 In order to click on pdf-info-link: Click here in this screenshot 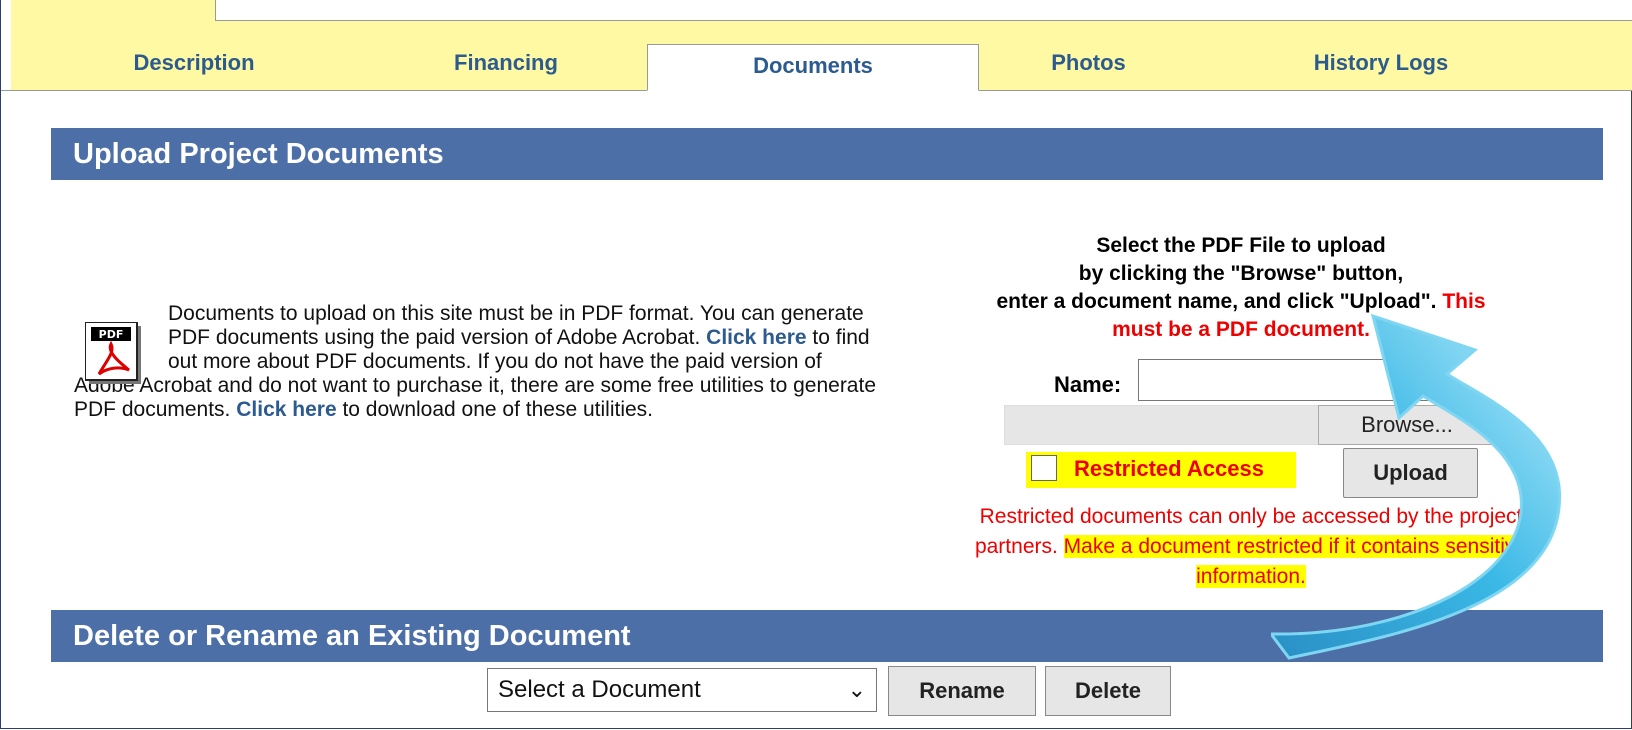, I will do `click(756, 337)`.